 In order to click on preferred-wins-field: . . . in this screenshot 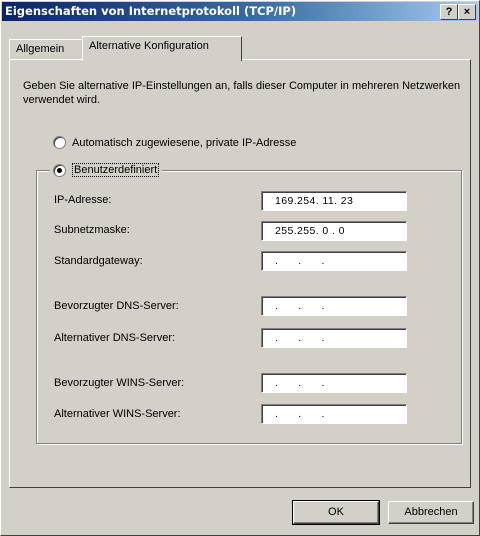, I will do `click(334, 383)`.